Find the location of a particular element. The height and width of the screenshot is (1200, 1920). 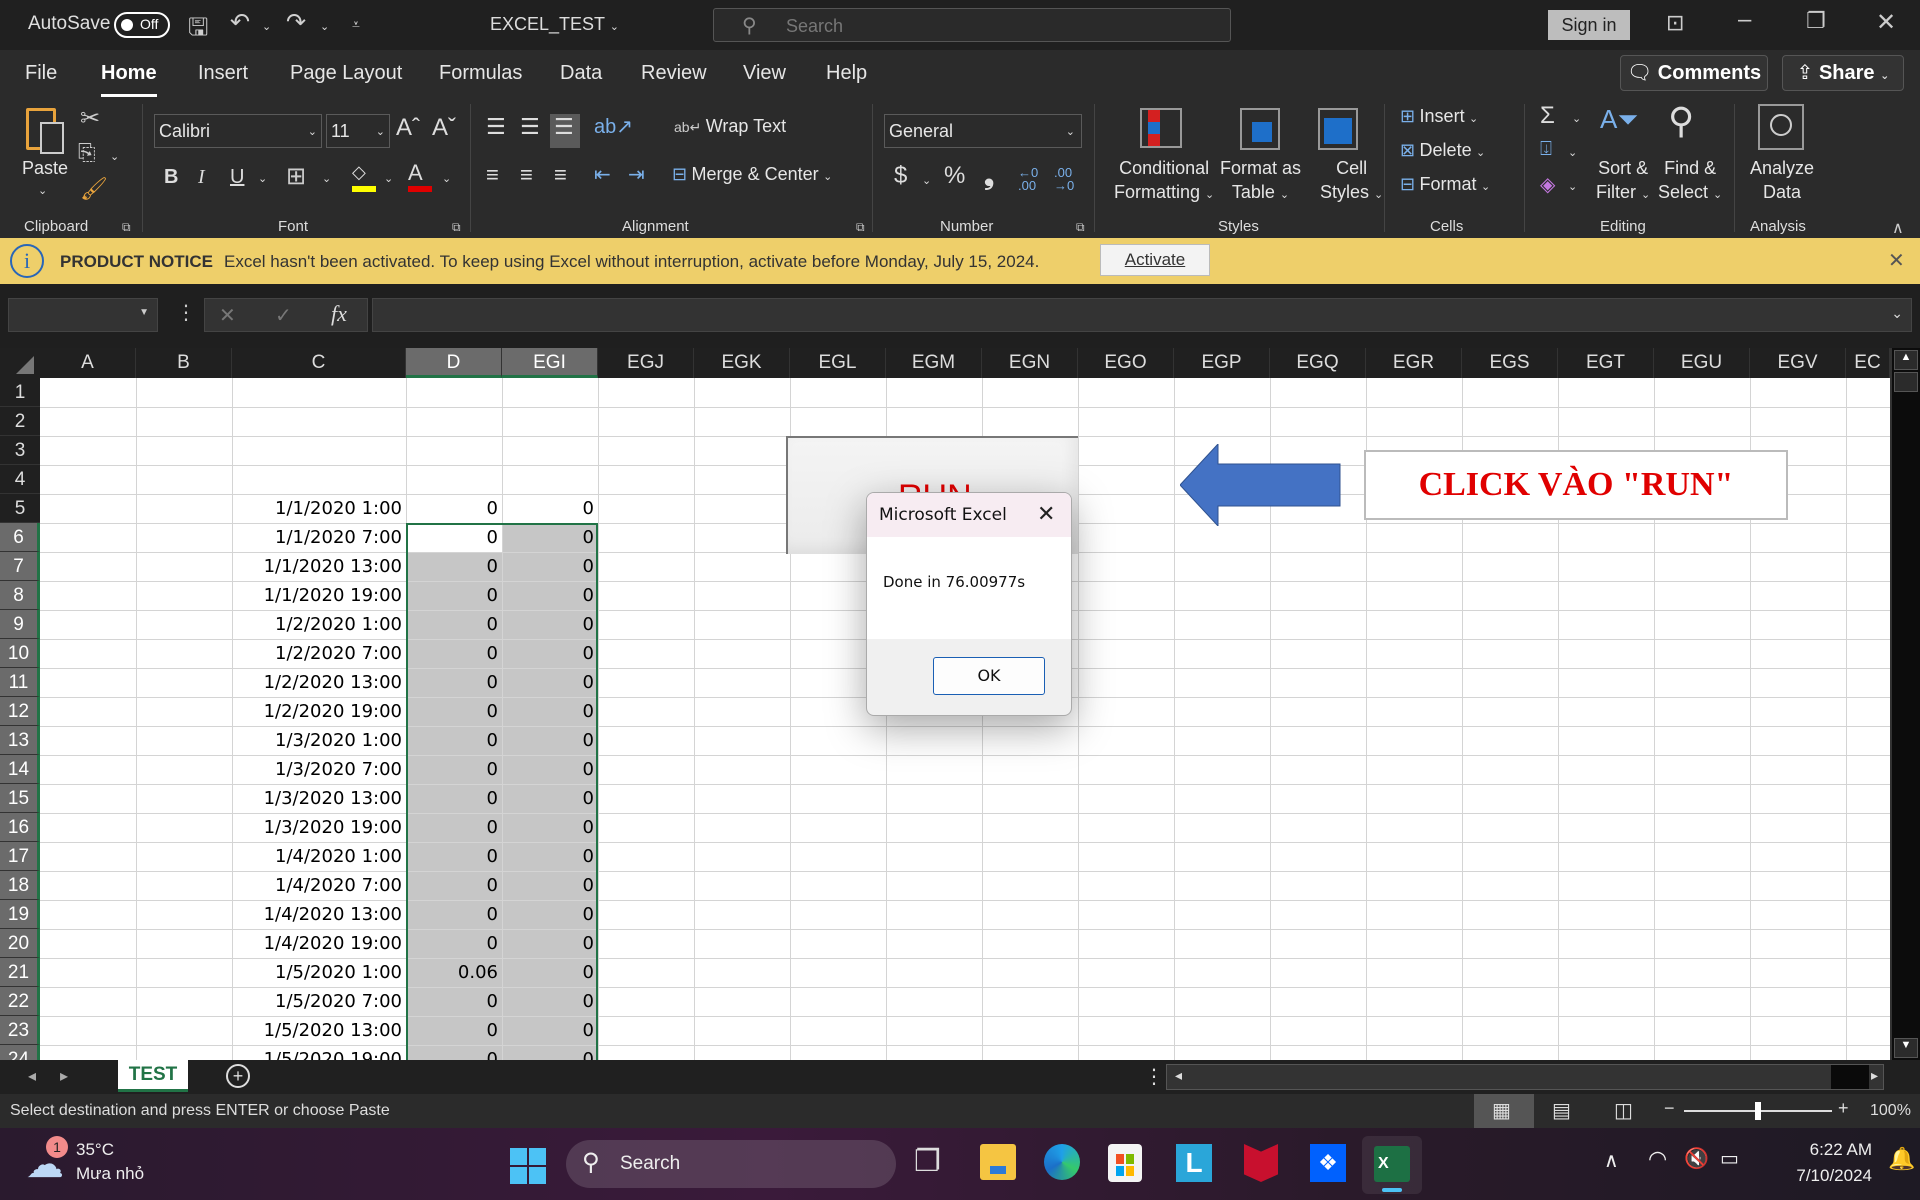

tab-review: Review is located at coordinates (674, 73).